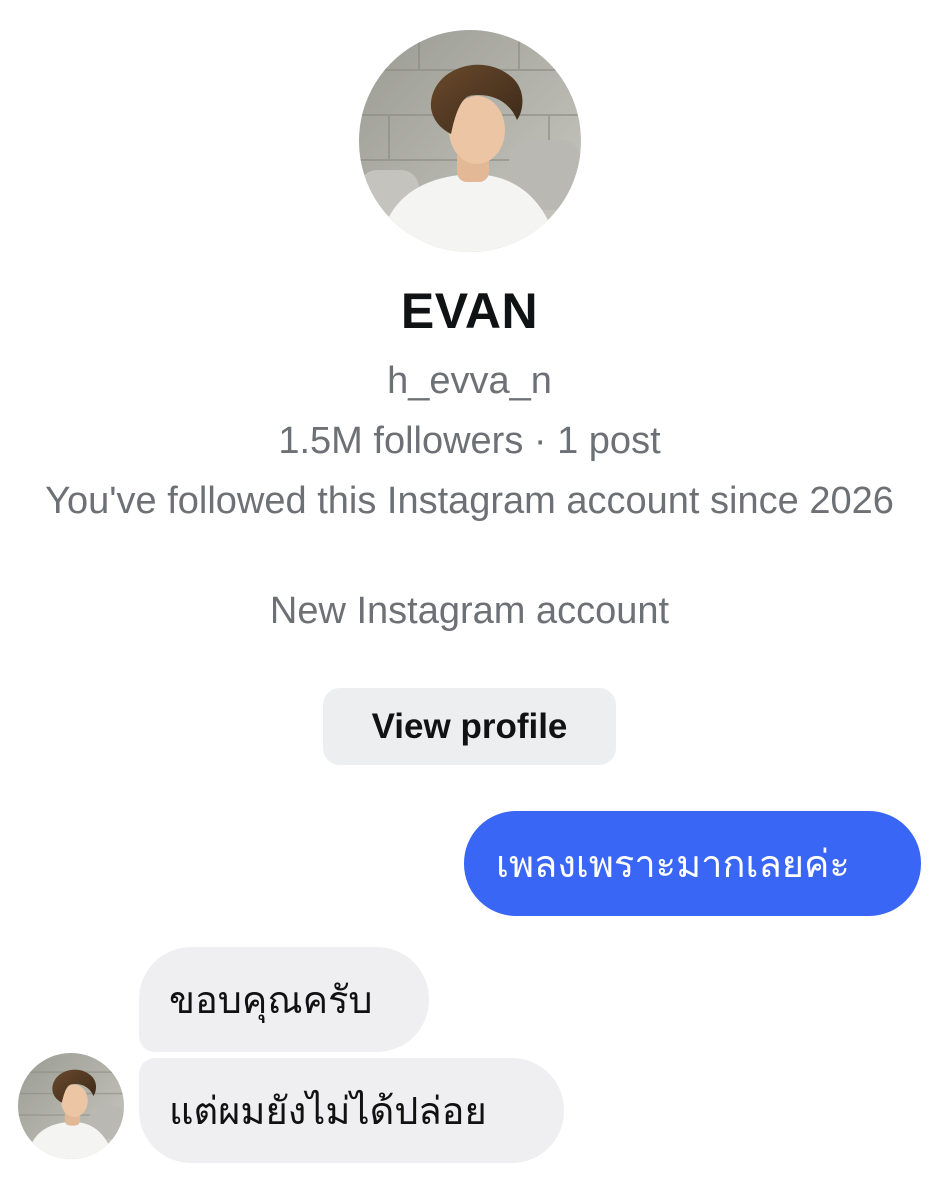  Describe the element at coordinates (351, 1110) in the screenshot. I see `message-bubble-incoming: แต่ผมยังไม่ได้ปล่อย` at that location.